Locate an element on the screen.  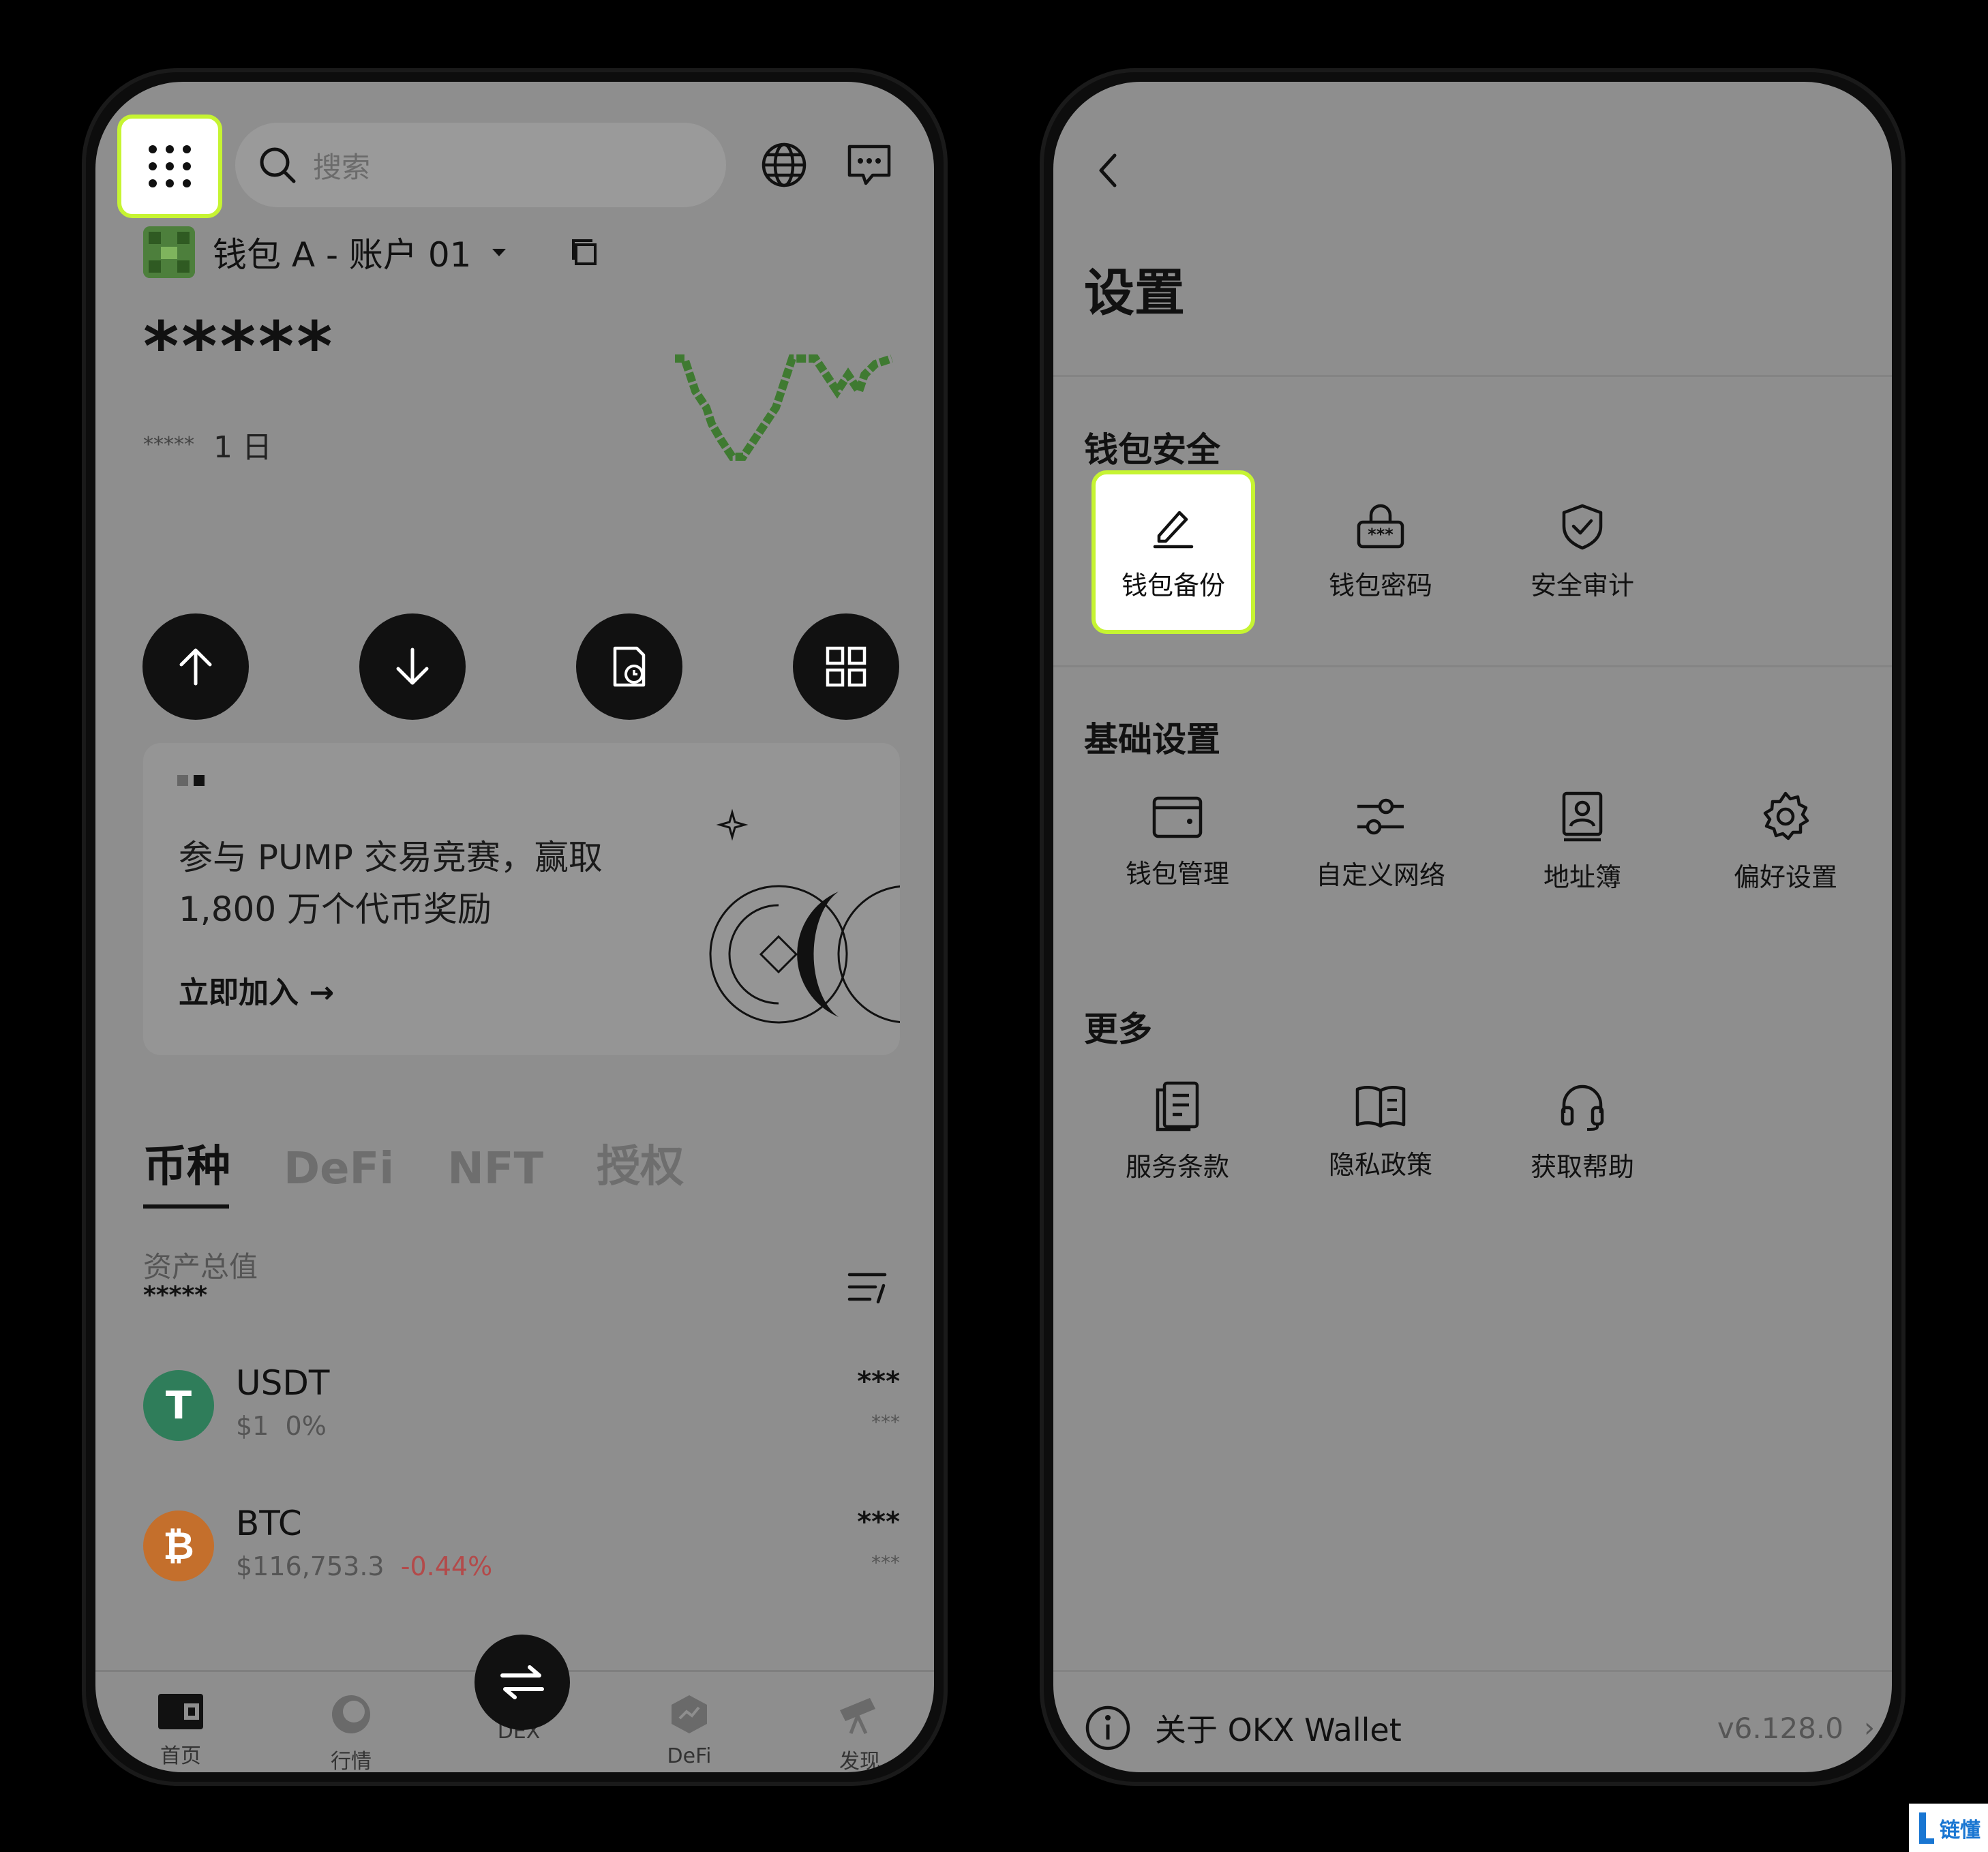
gear-icon is located at coordinates (1786, 815).